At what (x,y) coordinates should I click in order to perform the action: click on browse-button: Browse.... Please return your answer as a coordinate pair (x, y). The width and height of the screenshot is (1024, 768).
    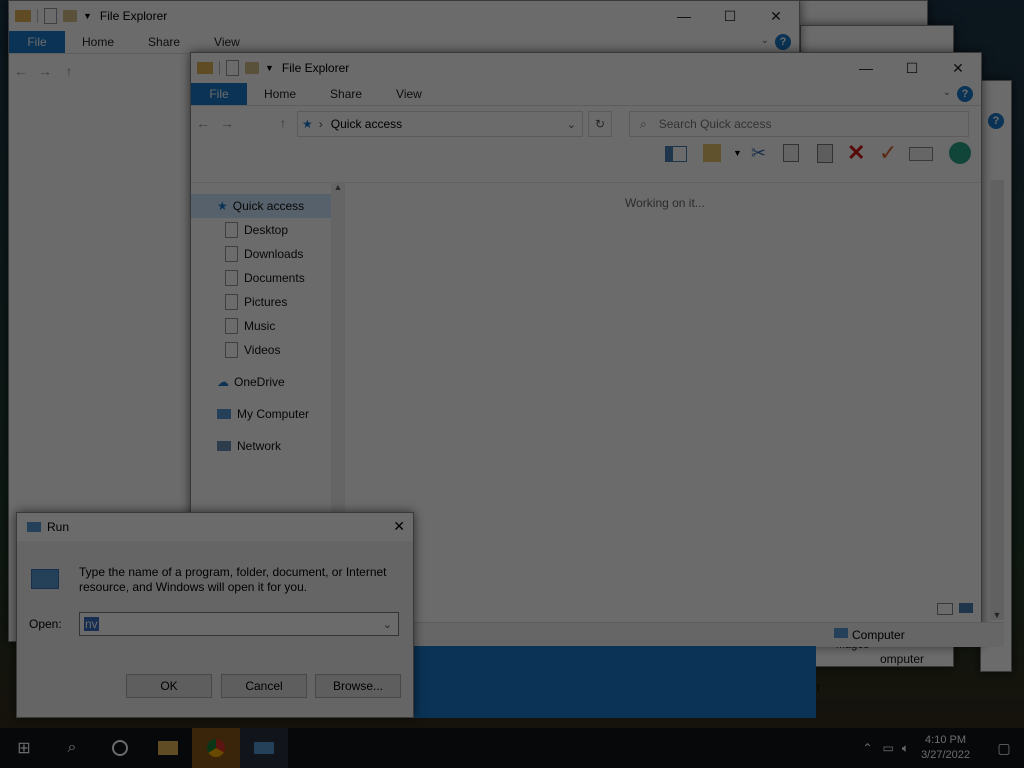
    Looking at the image, I should click on (358, 686).